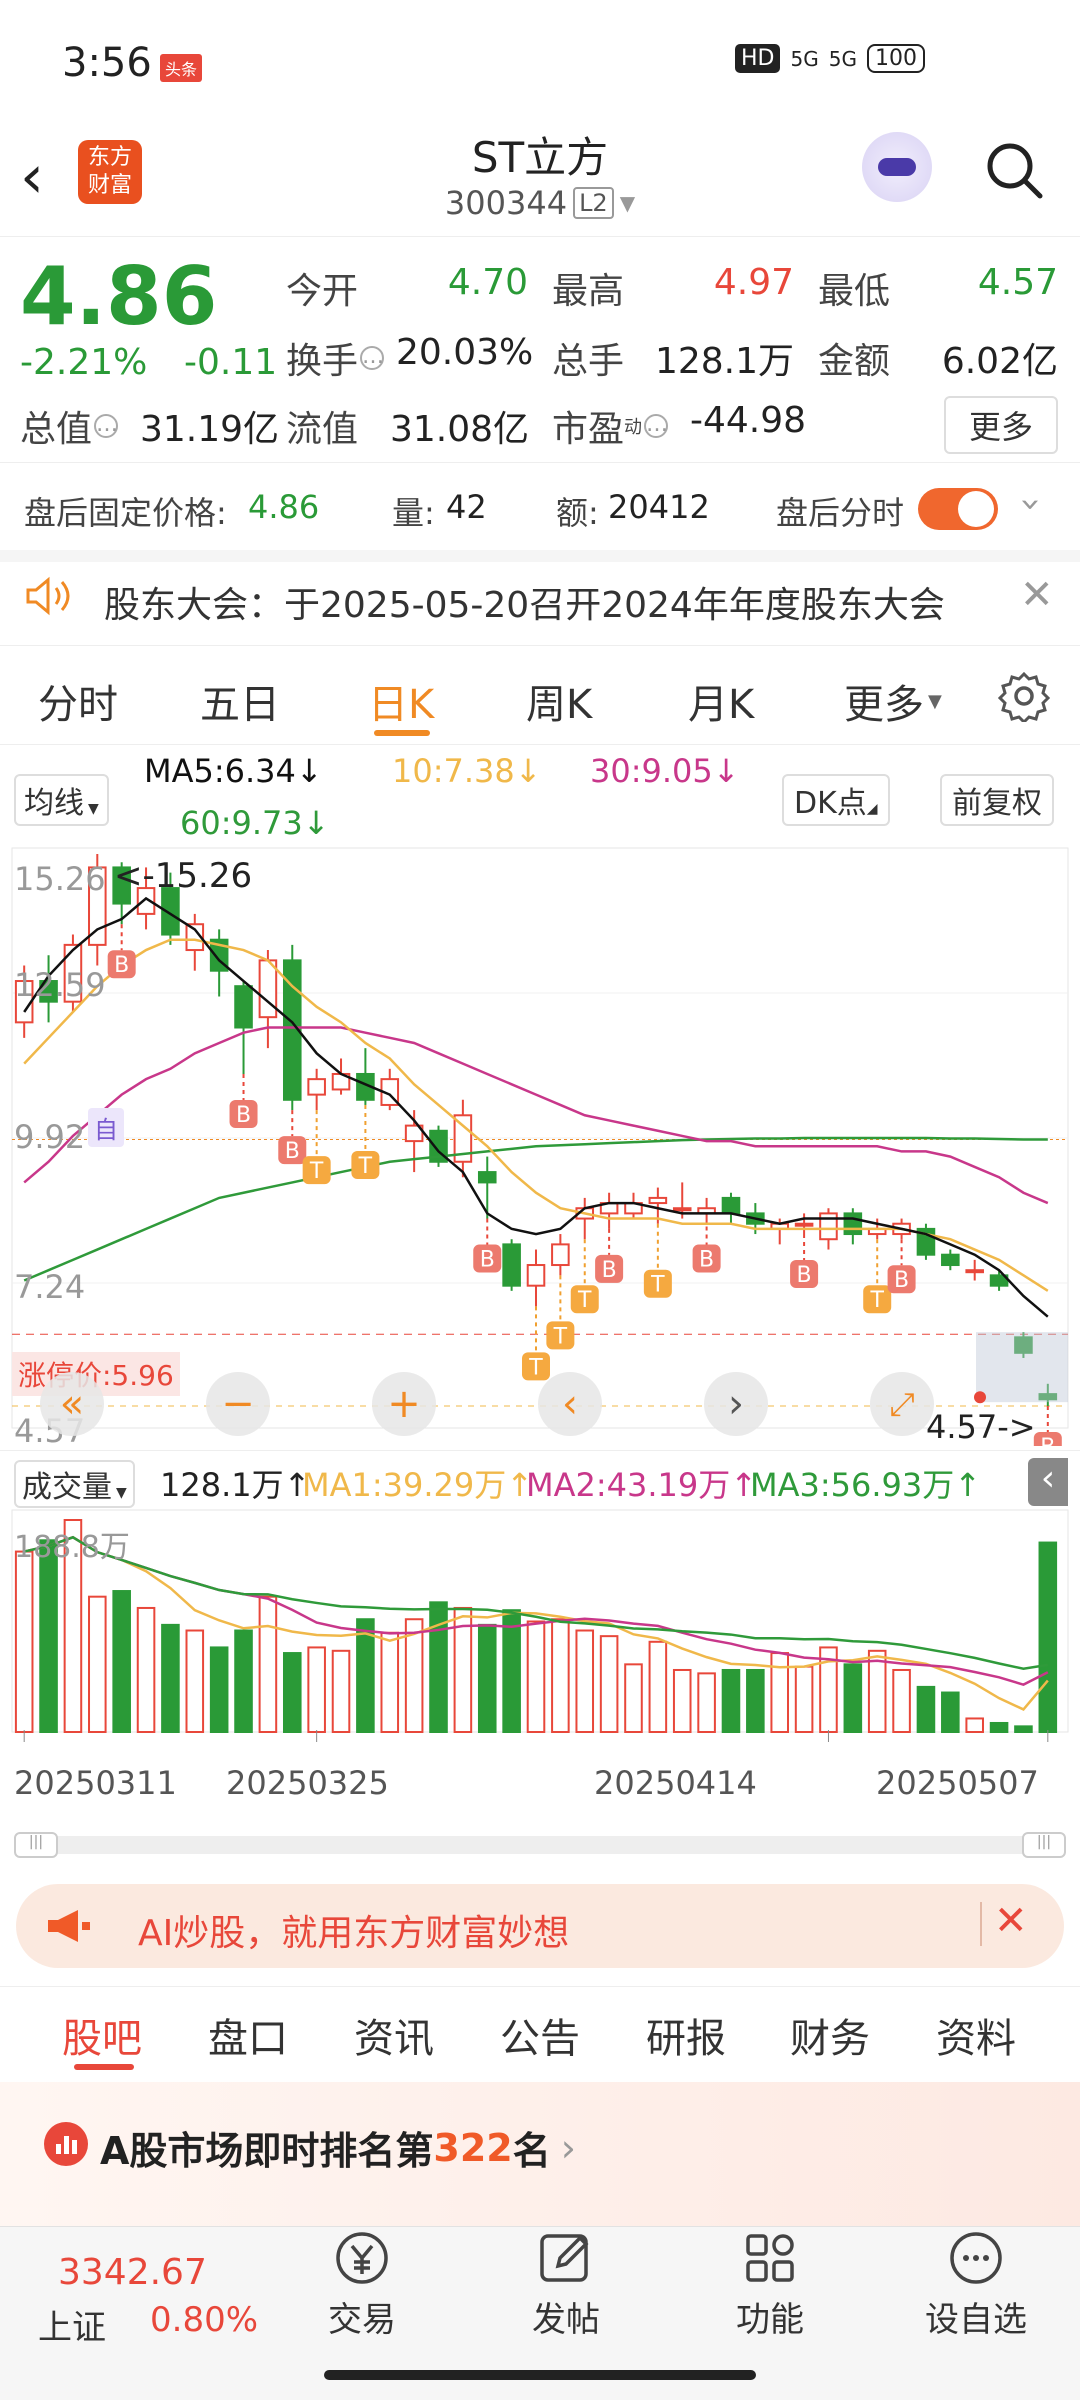  I want to click on float-value: 31.08亿, so click(460, 429).